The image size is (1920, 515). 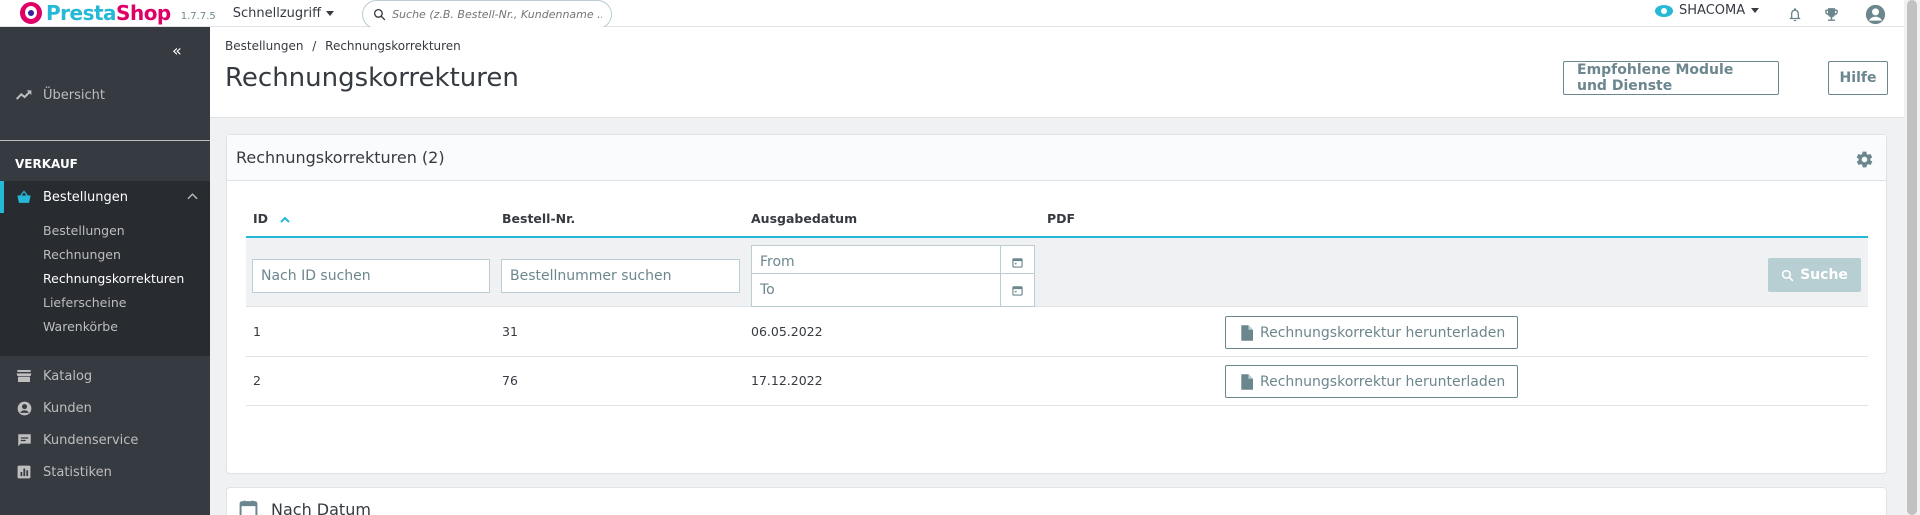 I want to click on sidebar-item-label: Übersicht, so click(x=74, y=95).